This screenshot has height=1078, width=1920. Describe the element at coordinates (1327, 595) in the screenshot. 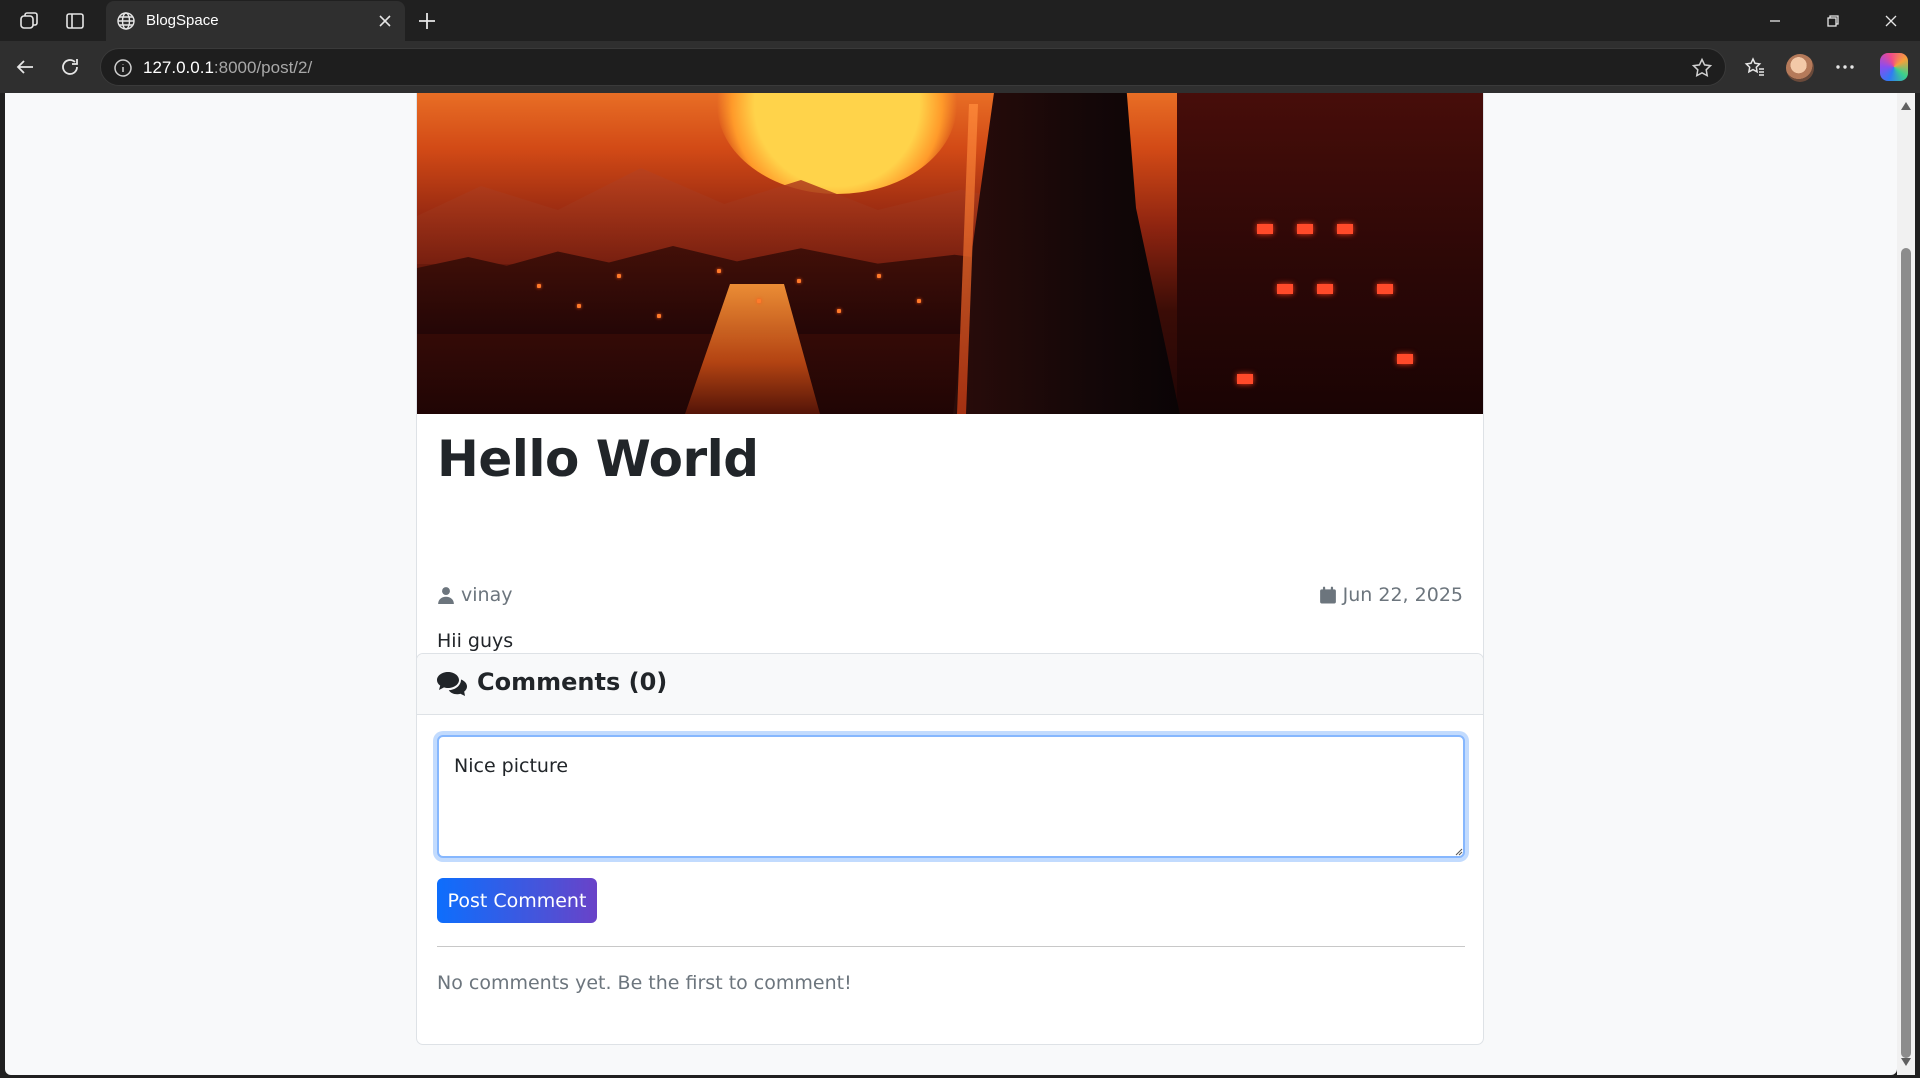

I see `calendar-icon` at that location.